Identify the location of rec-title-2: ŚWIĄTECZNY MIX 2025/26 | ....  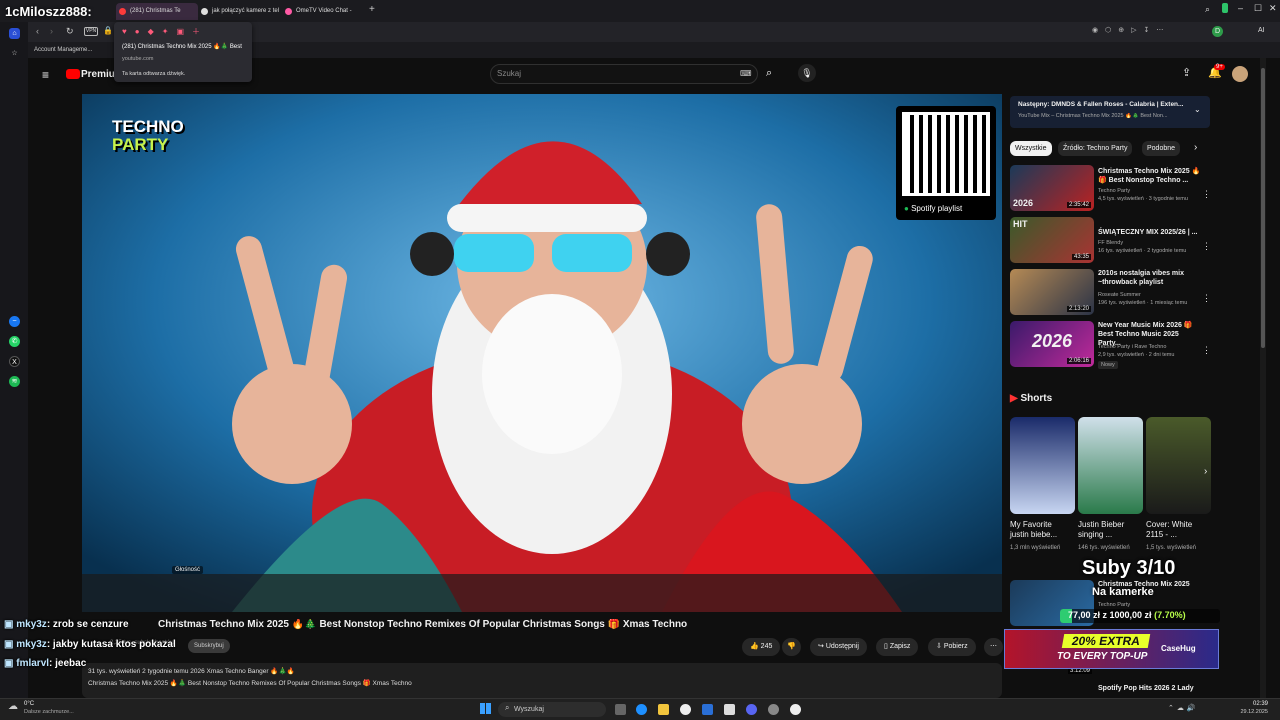
(1150, 232).